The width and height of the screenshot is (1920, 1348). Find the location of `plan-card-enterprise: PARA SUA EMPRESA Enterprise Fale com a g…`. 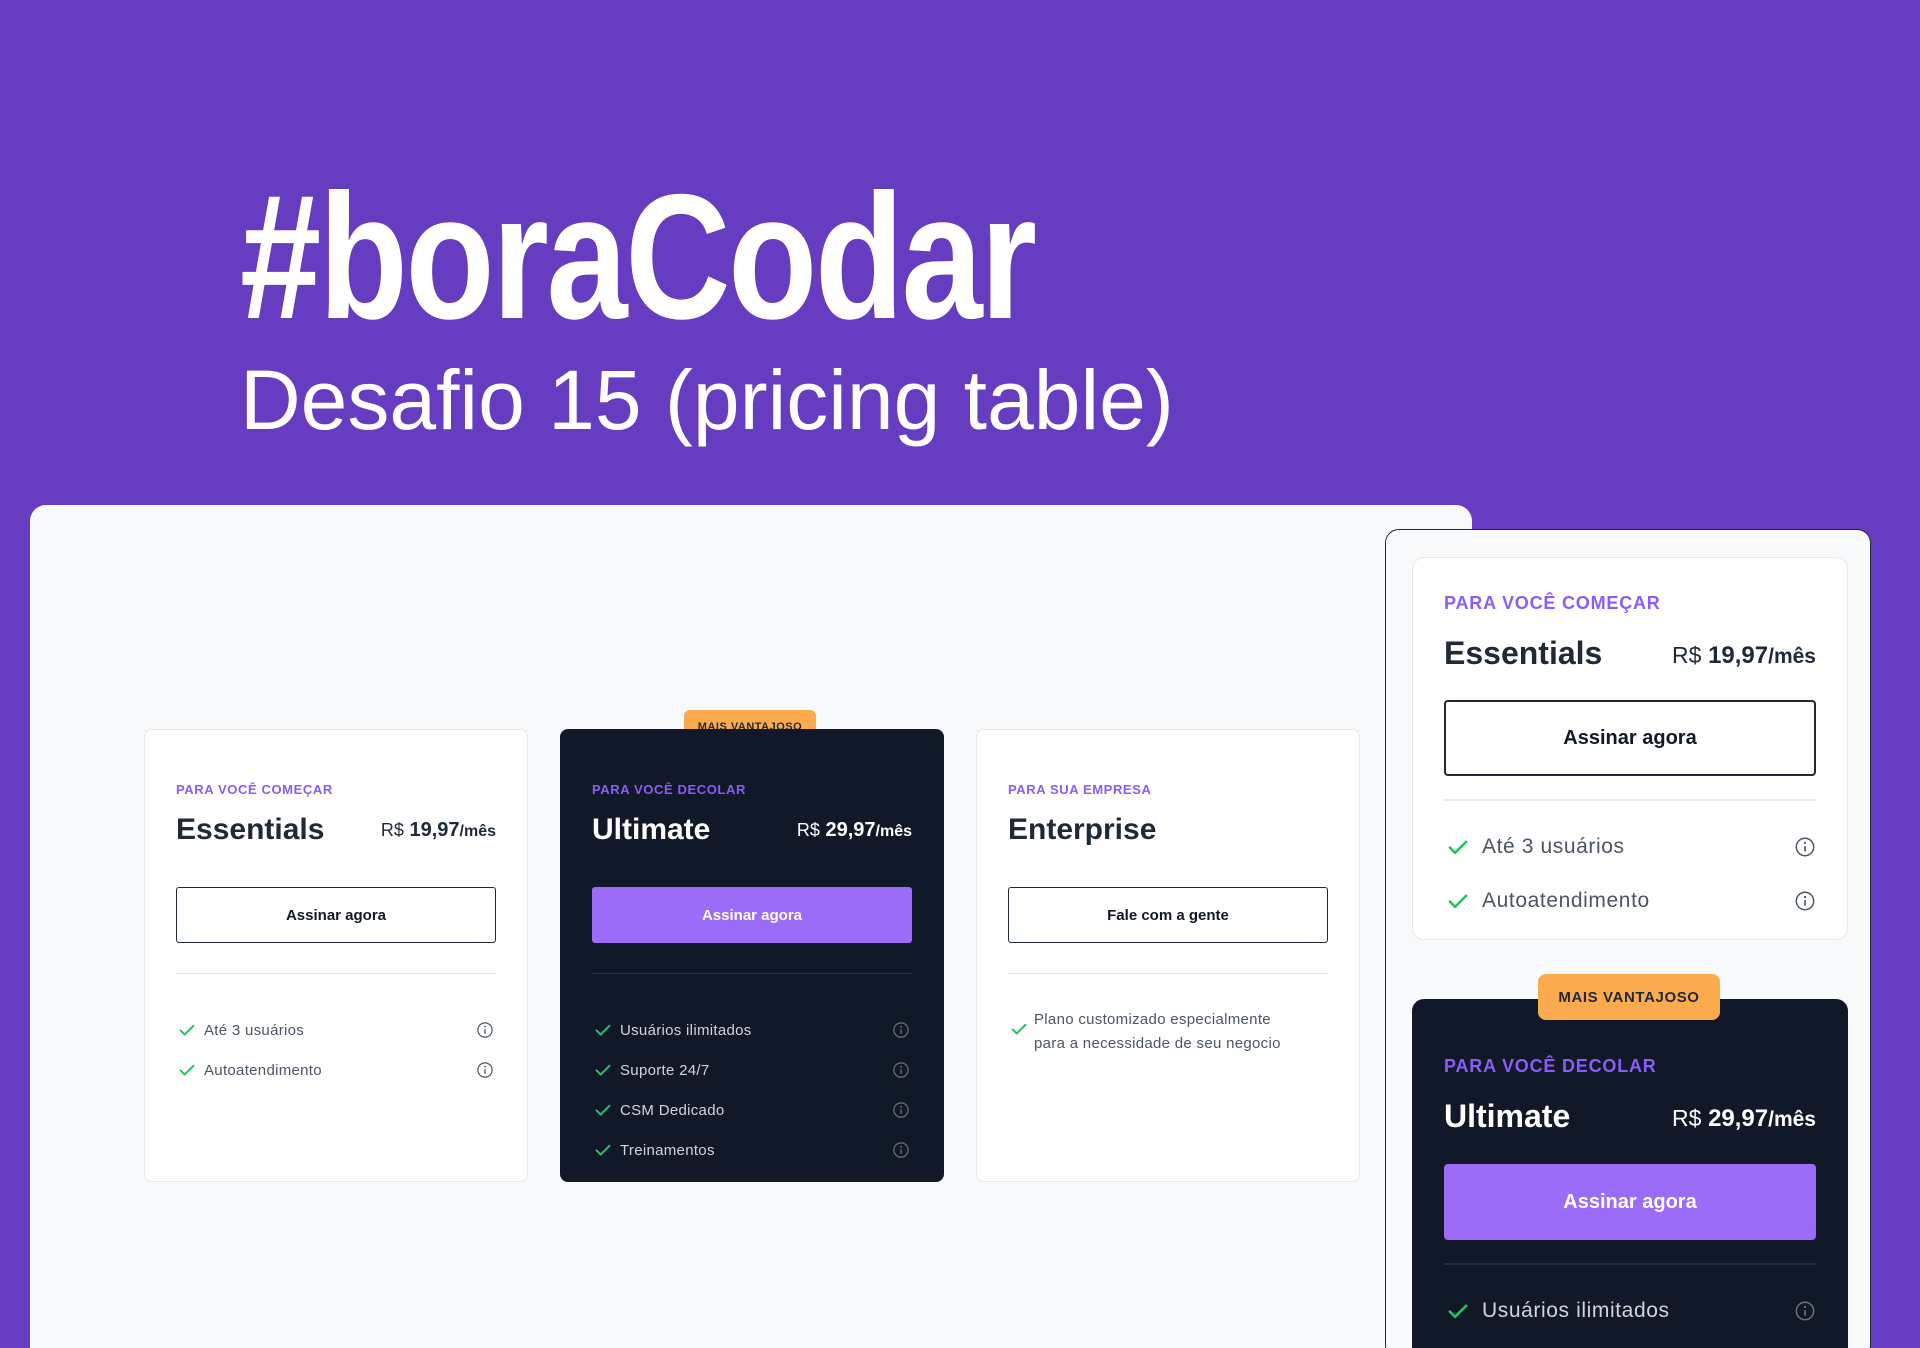

plan-card-enterprise: PARA SUA EMPRESA Enterprise Fale com a g… is located at coordinates (1168, 955).